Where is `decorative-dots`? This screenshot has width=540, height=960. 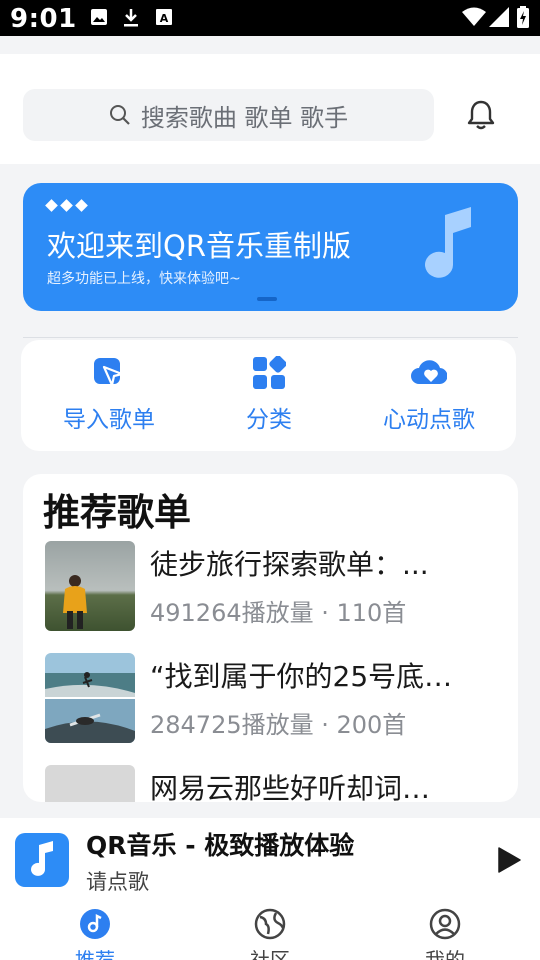
decorative-dots is located at coordinates (66, 205).